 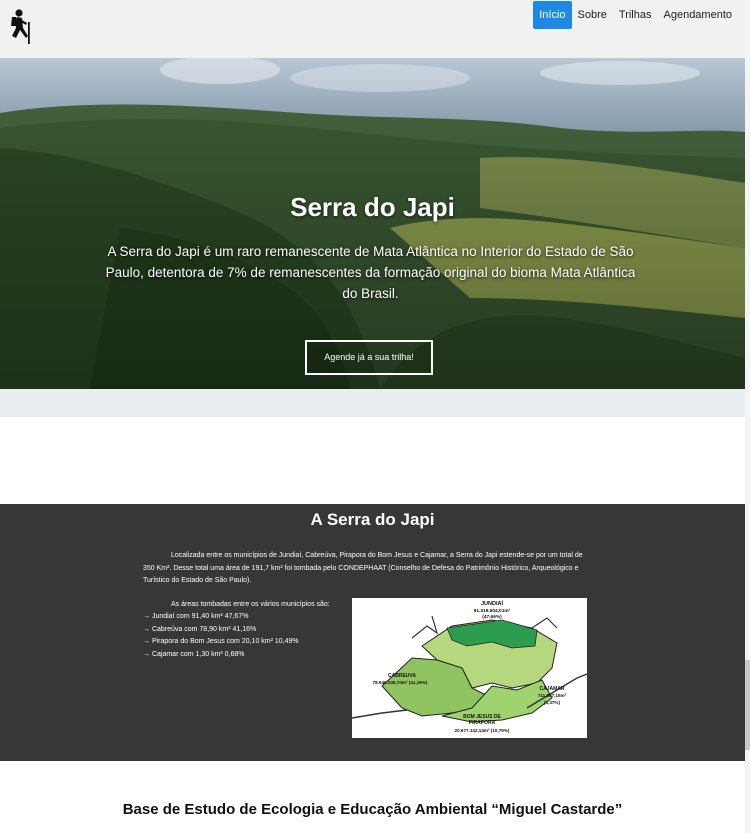 I want to click on list-item: → Jundiaí com 91,40 km² 47,67%, so click(x=196, y=617).